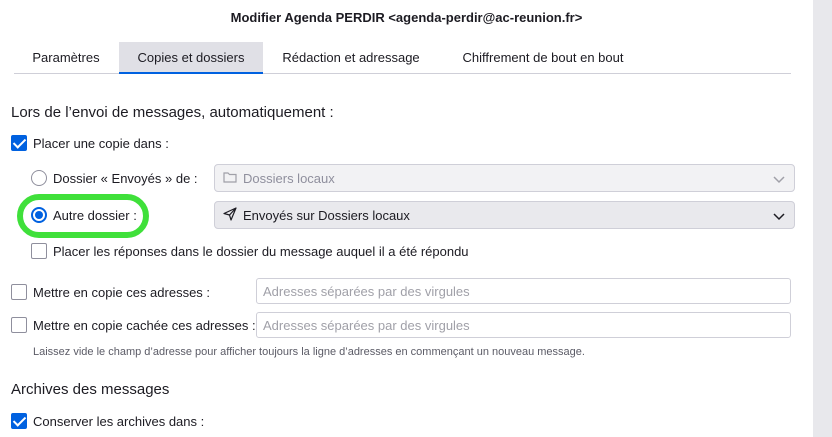 Image resolution: width=832 pixels, height=437 pixels. Describe the element at coordinates (230, 215) in the screenshot. I see `send-icon` at that location.